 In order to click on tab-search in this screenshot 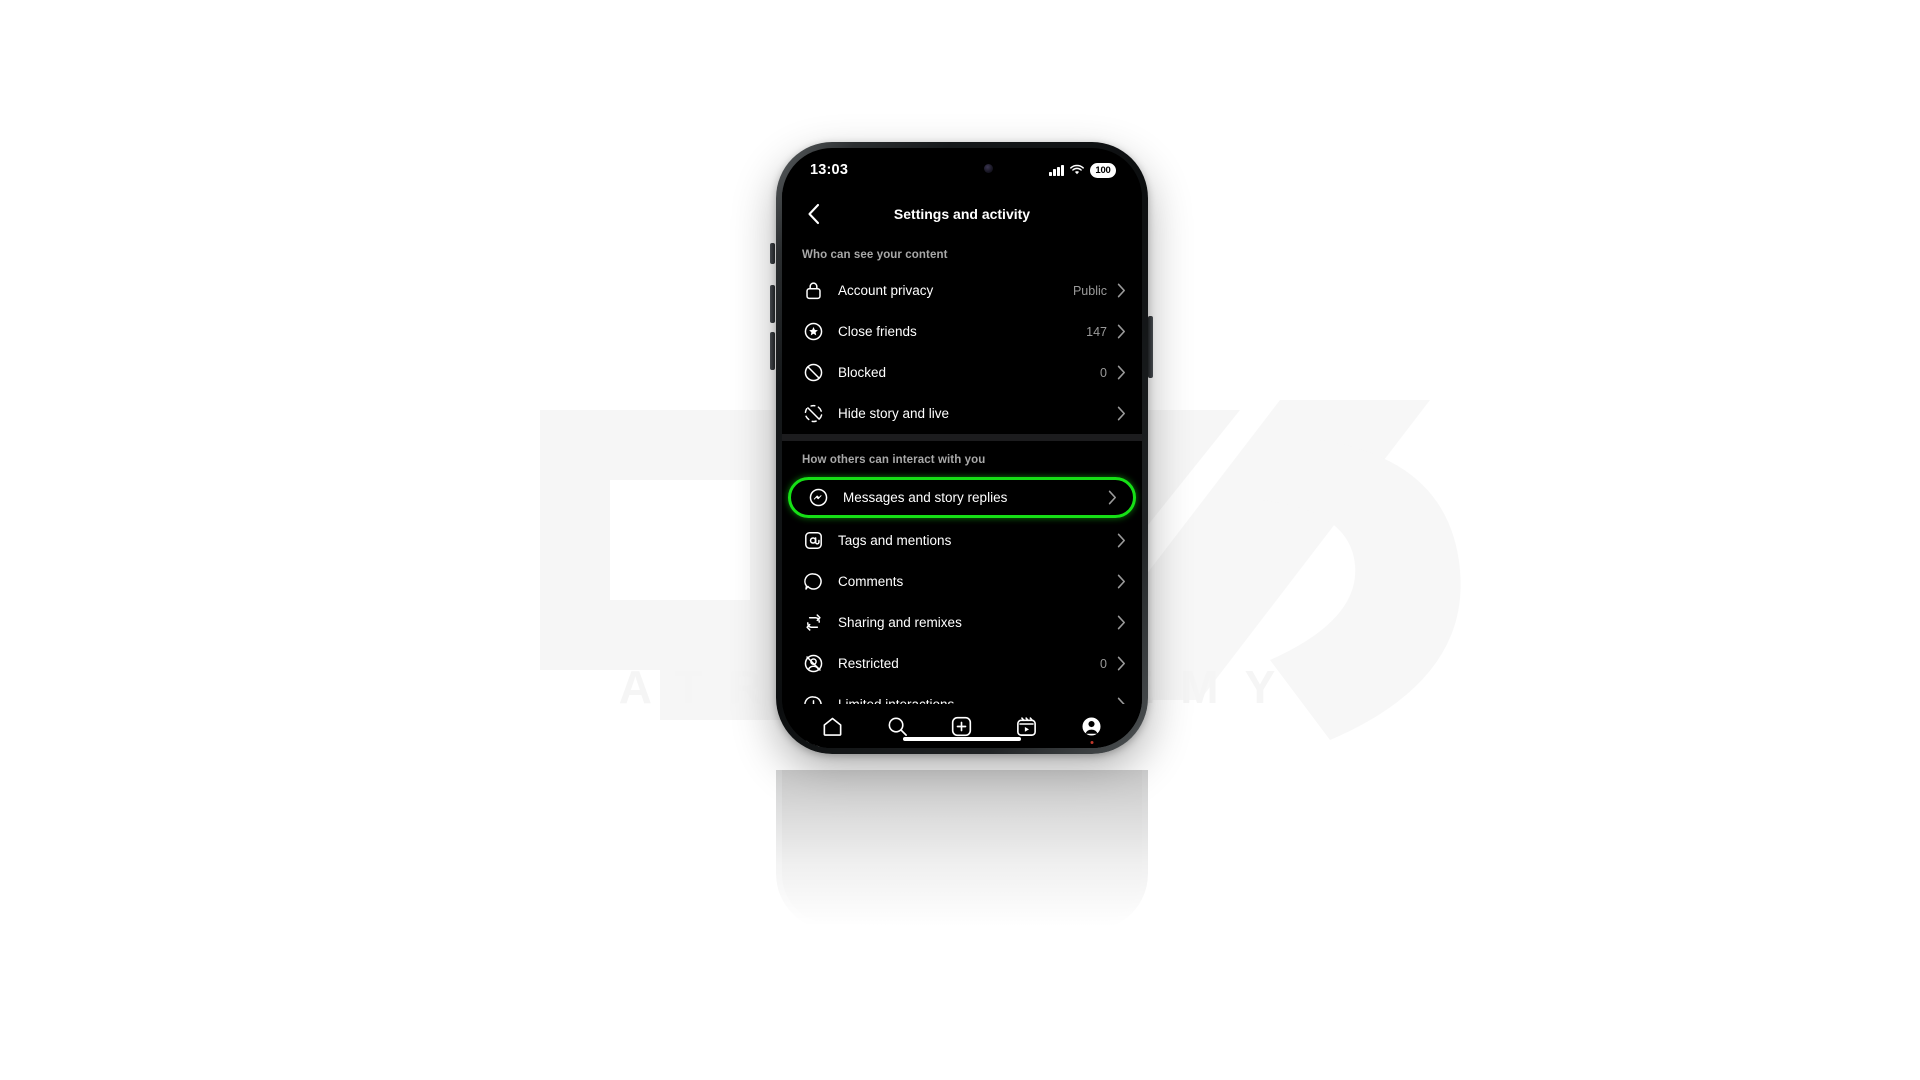, I will do `click(897, 726)`.